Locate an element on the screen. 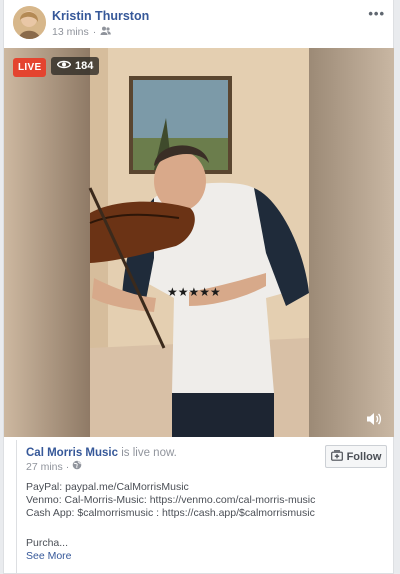  shared-meta: 27 mins · is located at coordinates (54, 466).